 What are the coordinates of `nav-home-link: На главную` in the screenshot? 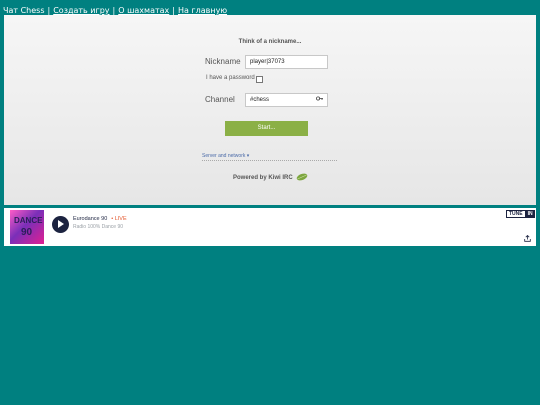 It's located at (202, 10).